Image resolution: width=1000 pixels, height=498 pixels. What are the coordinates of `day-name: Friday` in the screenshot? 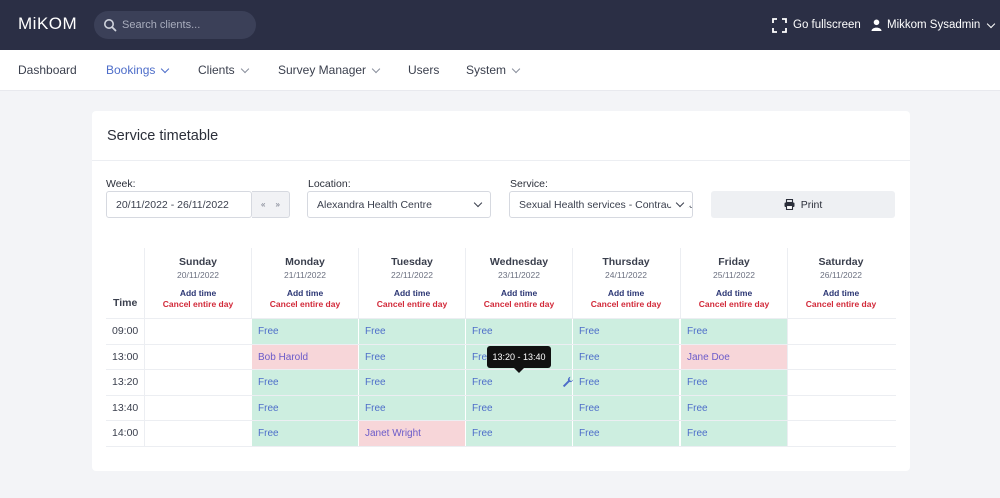 It's located at (734, 262).